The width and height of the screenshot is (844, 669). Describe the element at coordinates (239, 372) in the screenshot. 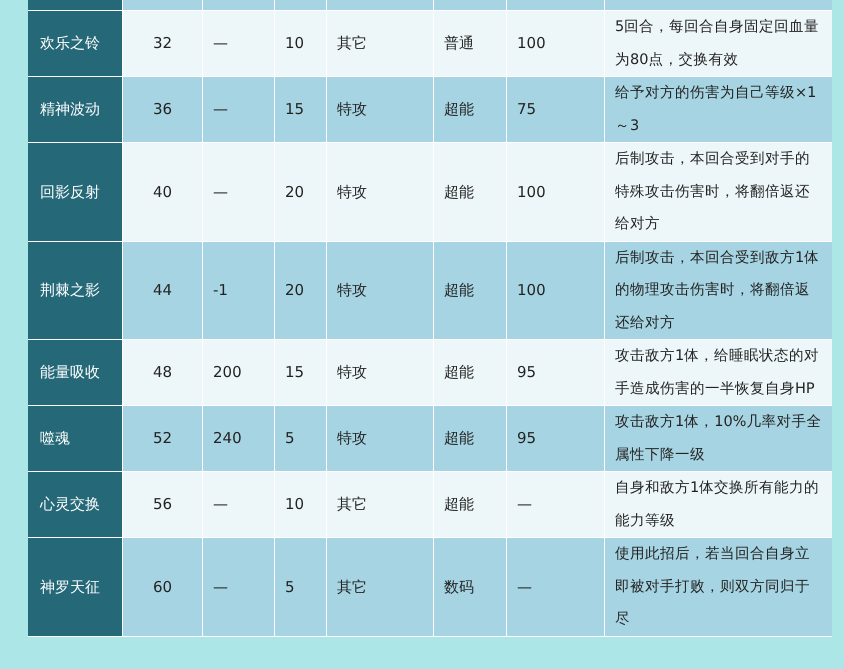

I see `table-cell: 200` at that location.